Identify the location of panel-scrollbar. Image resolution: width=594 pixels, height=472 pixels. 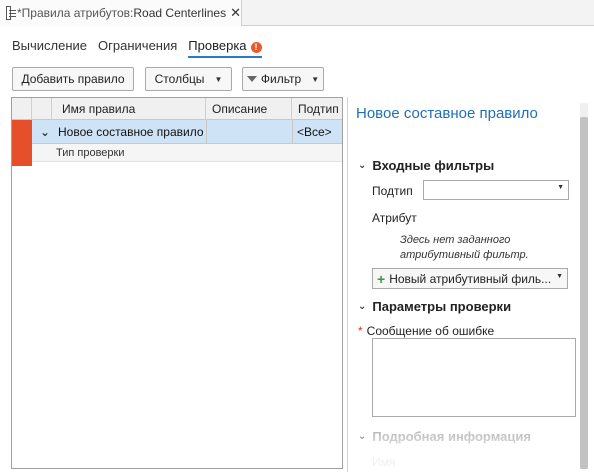
(584, 286).